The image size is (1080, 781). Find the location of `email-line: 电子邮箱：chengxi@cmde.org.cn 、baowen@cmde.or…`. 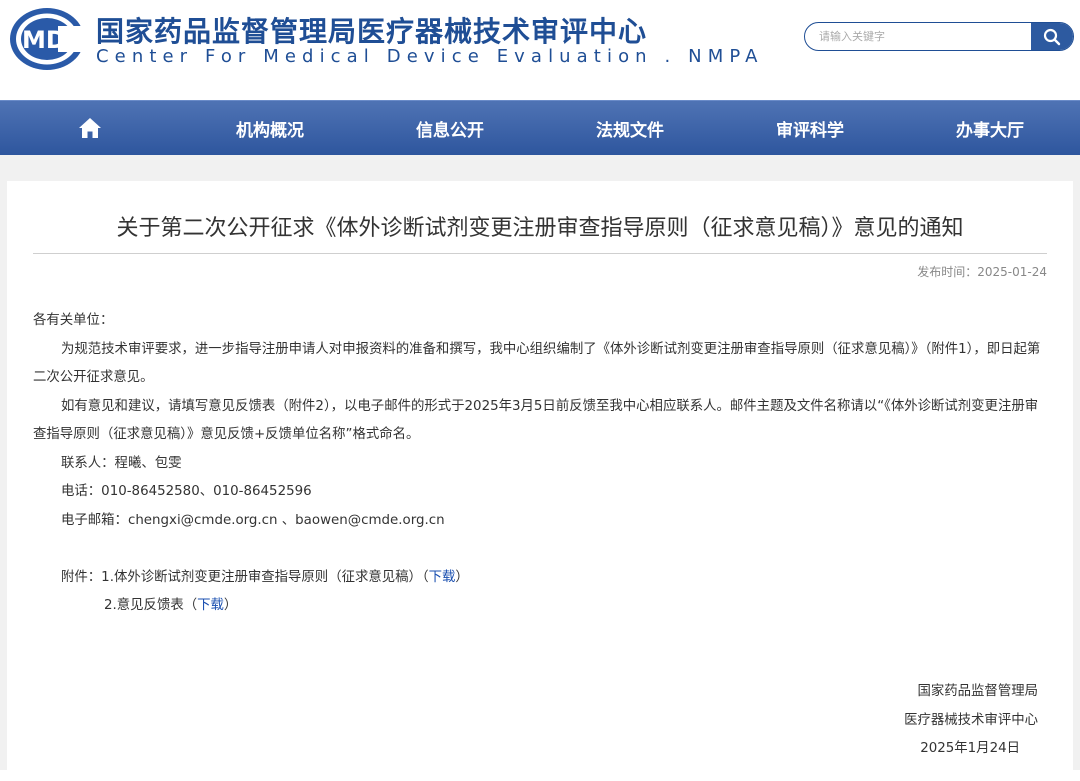

email-line: 电子邮箱：chengxi@cmde.org.cn 、baowen@cmde.or… is located at coordinates (253, 520).